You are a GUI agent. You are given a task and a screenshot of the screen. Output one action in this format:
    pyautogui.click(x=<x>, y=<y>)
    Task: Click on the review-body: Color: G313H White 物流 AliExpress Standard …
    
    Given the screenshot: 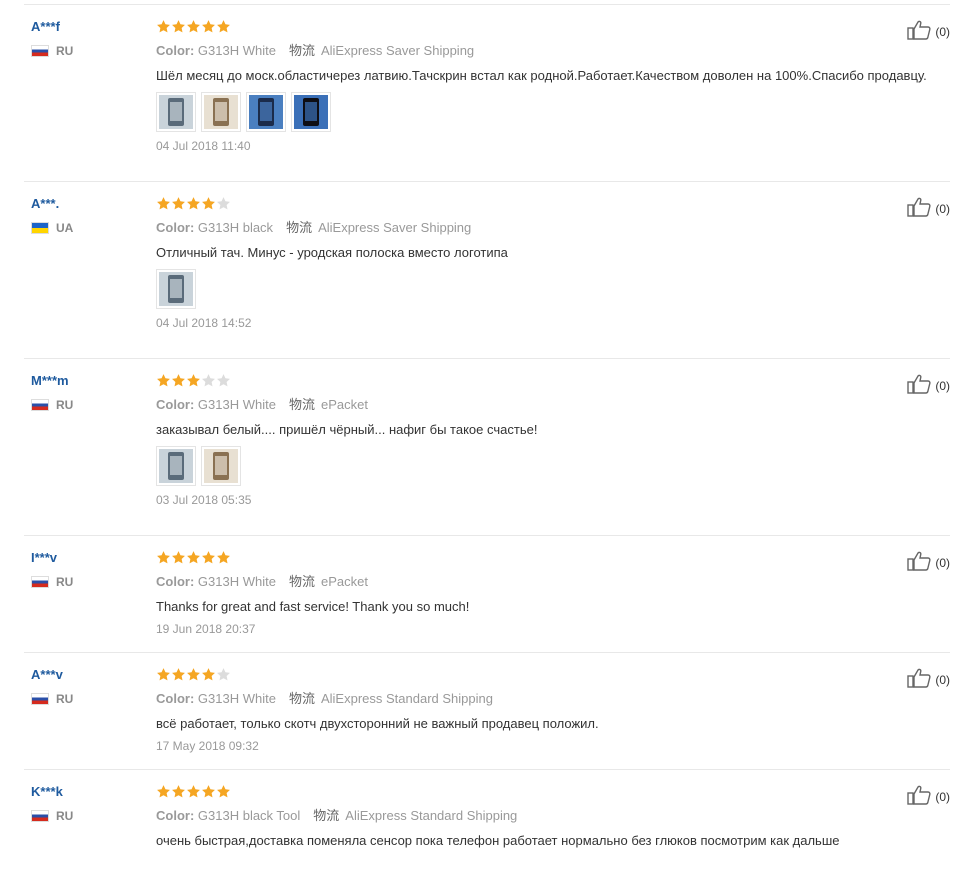 What is the action you would take?
    pyautogui.click(x=553, y=709)
    